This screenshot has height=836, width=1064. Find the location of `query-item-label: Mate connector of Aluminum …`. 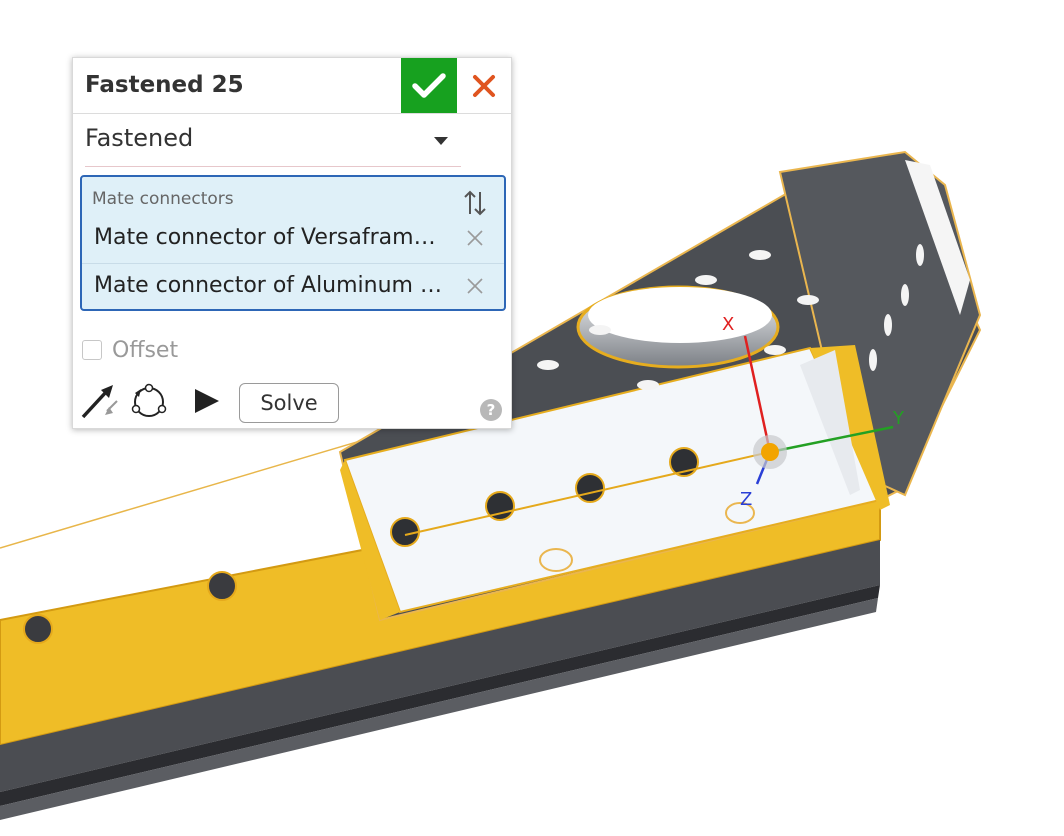

query-item-label: Mate connector of Aluminum … is located at coordinates (268, 285).